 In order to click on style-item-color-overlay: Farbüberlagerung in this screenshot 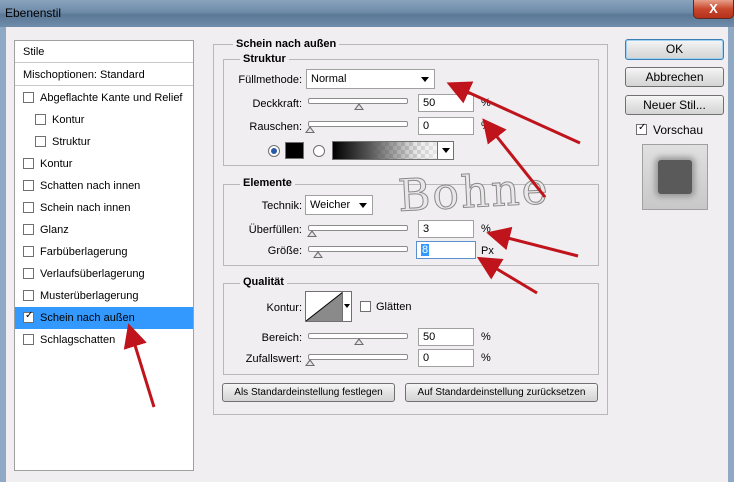, I will do `click(104, 252)`.